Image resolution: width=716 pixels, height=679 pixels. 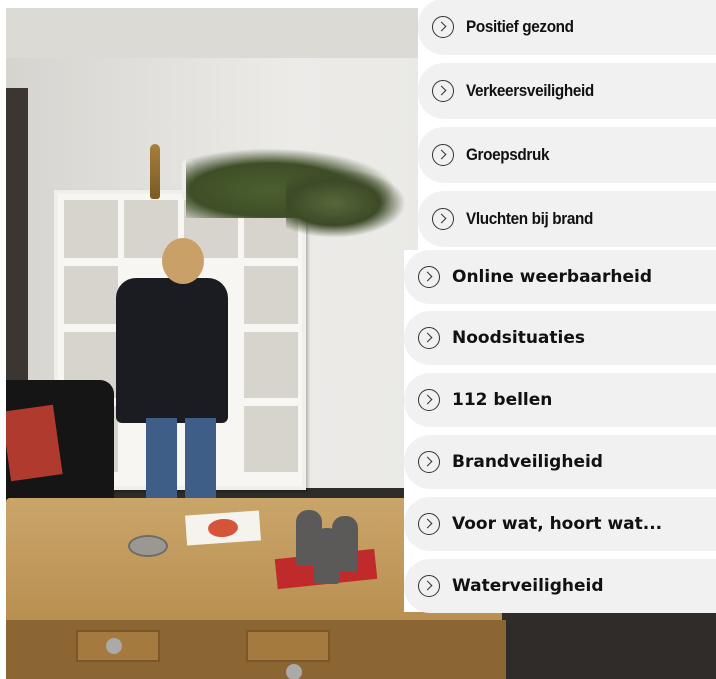 What do you see at coordinates (17, 238) in the screenshot?
I see `curtain` at bounding box center [17, 238].